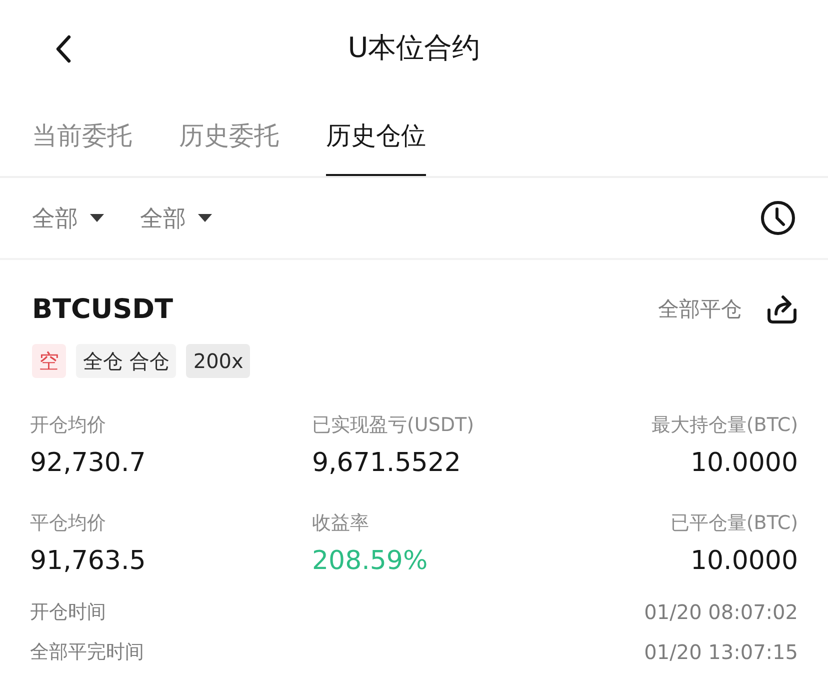  I want to click on share-button, so click(782, 309).